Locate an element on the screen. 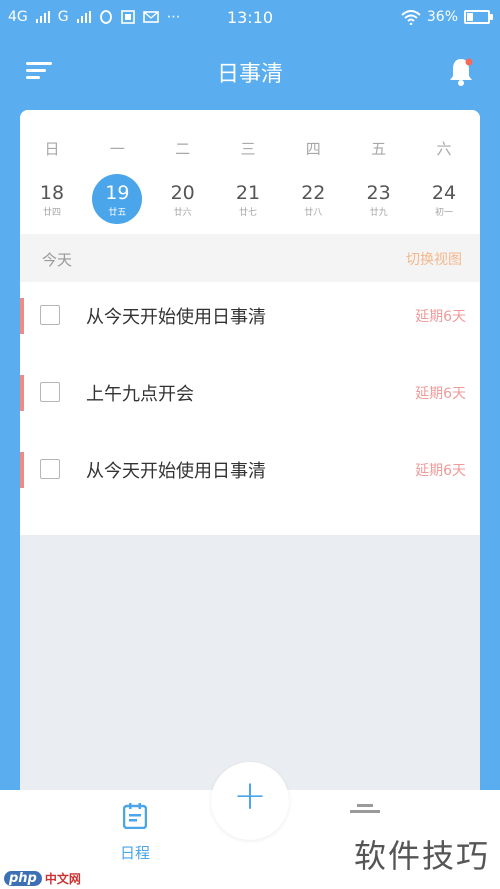  date-cell: 21 廿七 is located at coordinates (248, 200).